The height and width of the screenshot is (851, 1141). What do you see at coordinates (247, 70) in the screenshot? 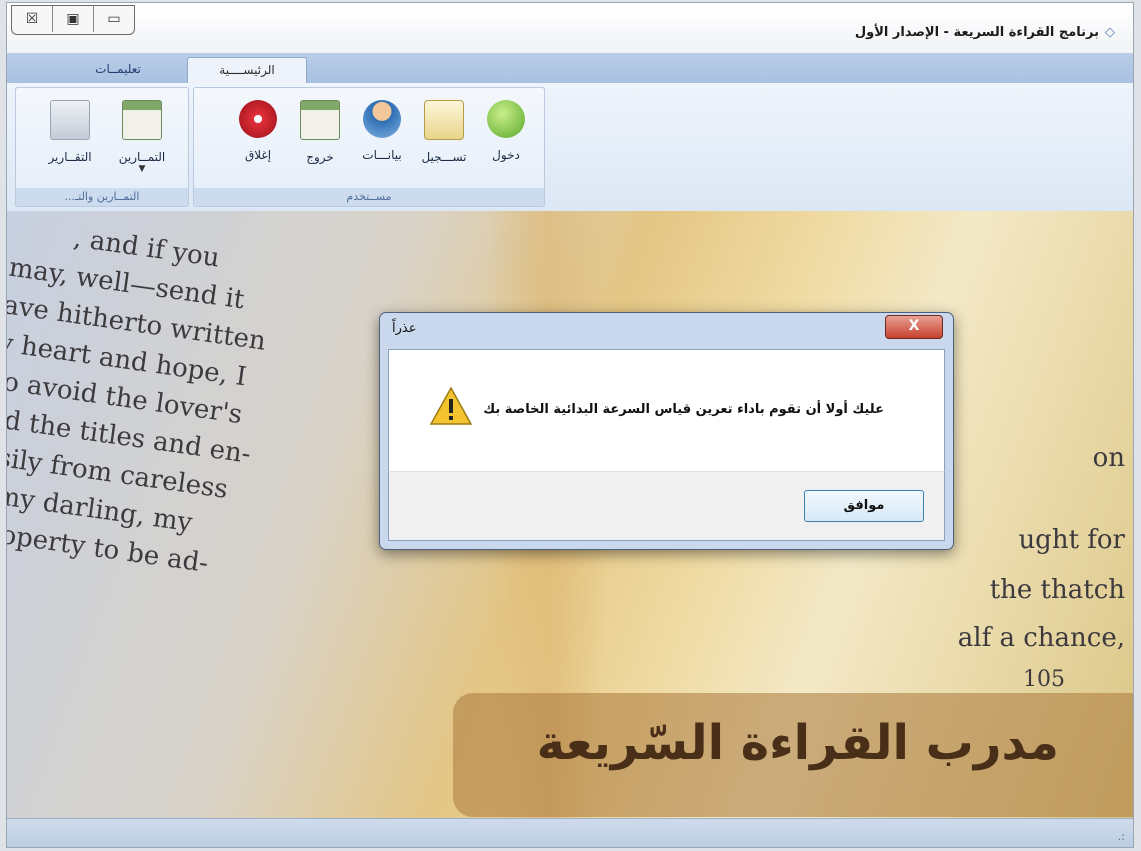
I see `tab-home: الرئيســــية` at bounding box center [247, 70].